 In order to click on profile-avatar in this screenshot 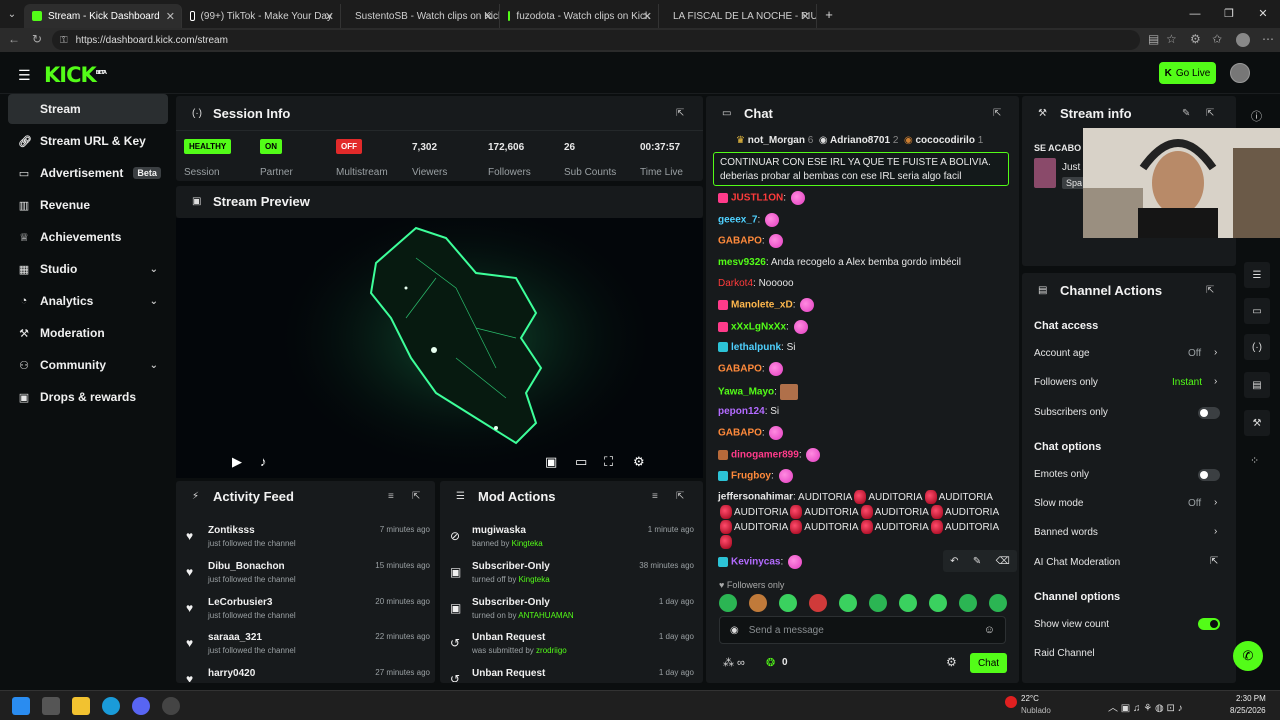, I will do `click(1243, 40)`.